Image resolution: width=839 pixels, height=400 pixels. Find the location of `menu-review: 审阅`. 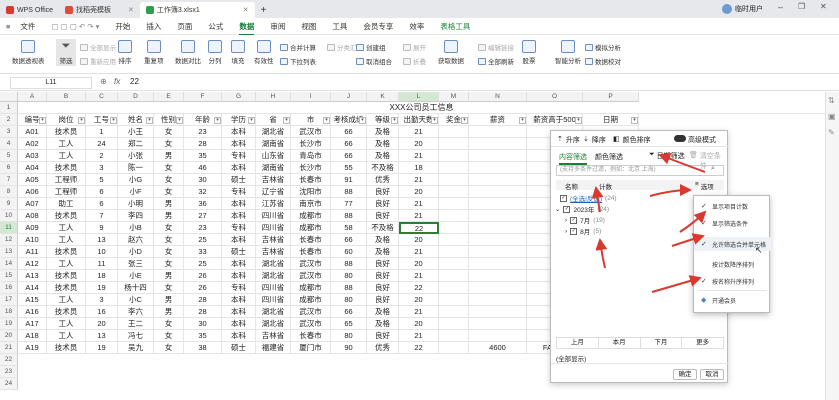

menu-review: 审阅 is located at coordinates (277, 26).